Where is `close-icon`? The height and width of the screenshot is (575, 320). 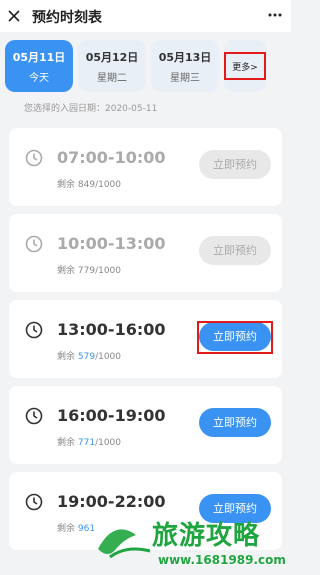
close-icon is located at coordinates (14, 16).